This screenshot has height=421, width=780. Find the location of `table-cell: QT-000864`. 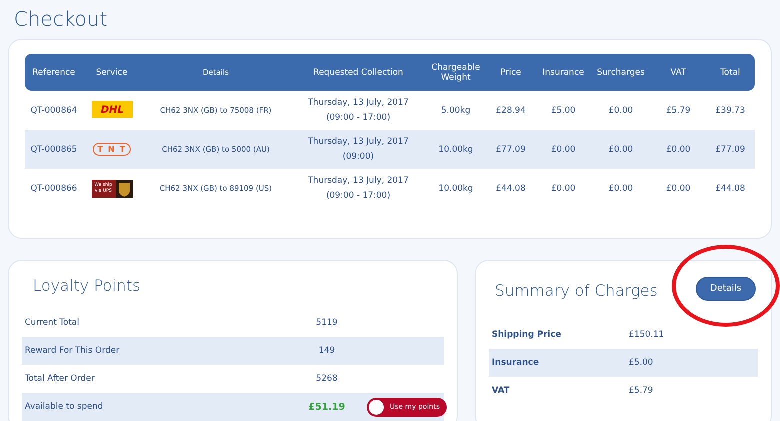

table-cell: QT-000864 is located at coordinates (54, 110).